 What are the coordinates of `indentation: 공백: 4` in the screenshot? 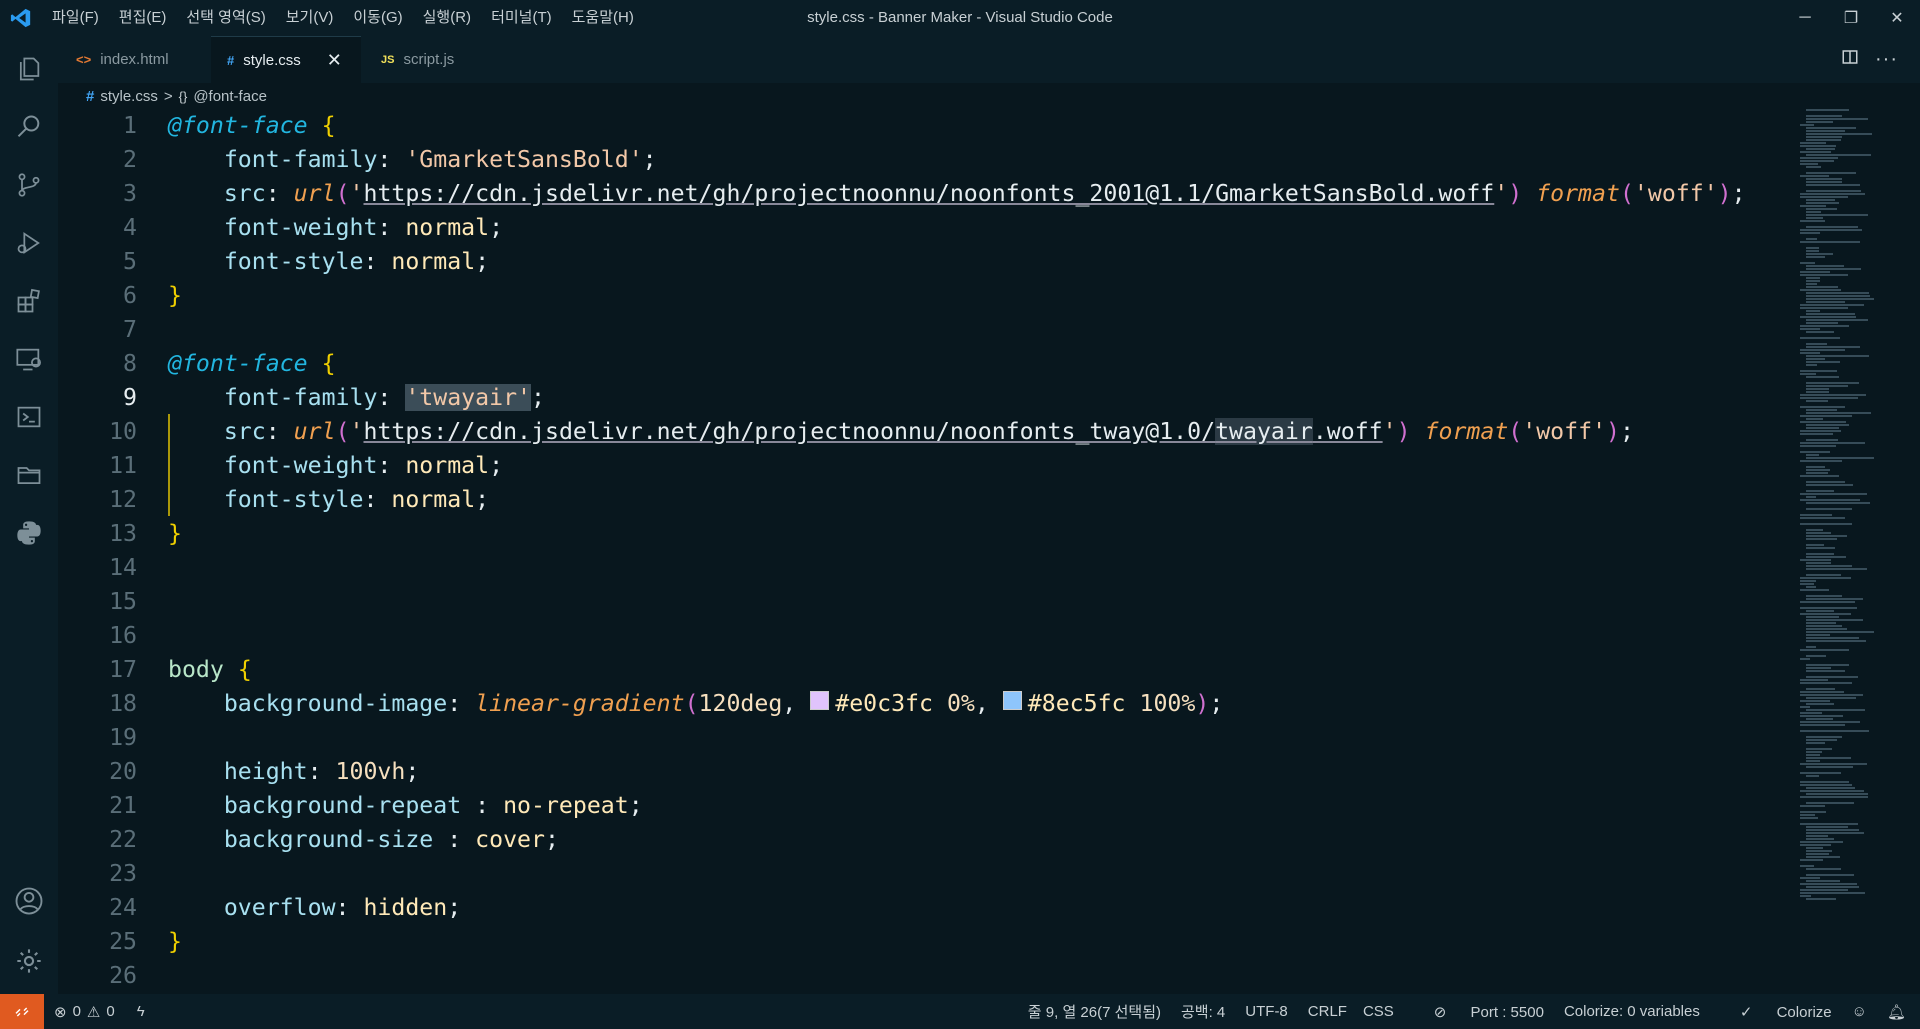 It's located at (1203, 1011).